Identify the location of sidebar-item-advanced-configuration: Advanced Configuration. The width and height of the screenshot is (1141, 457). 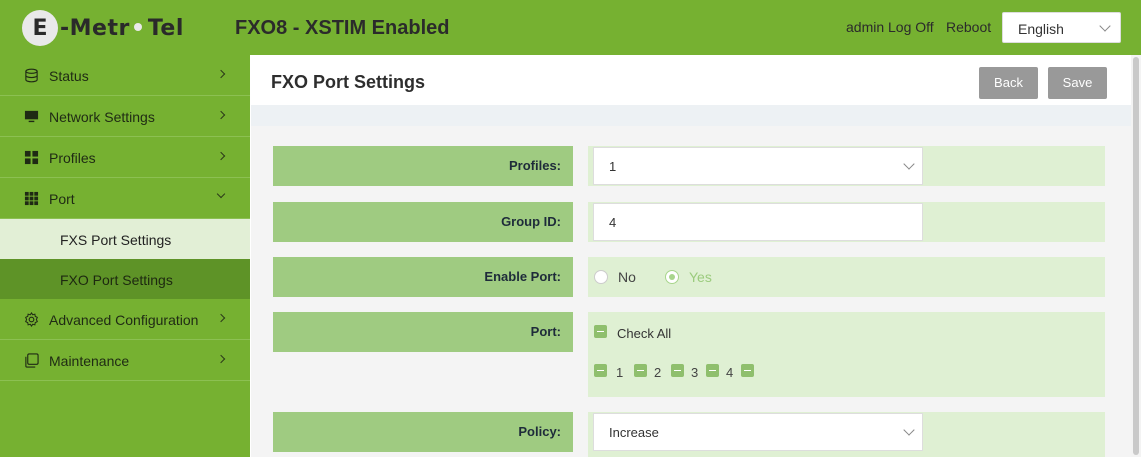
(125, 319).